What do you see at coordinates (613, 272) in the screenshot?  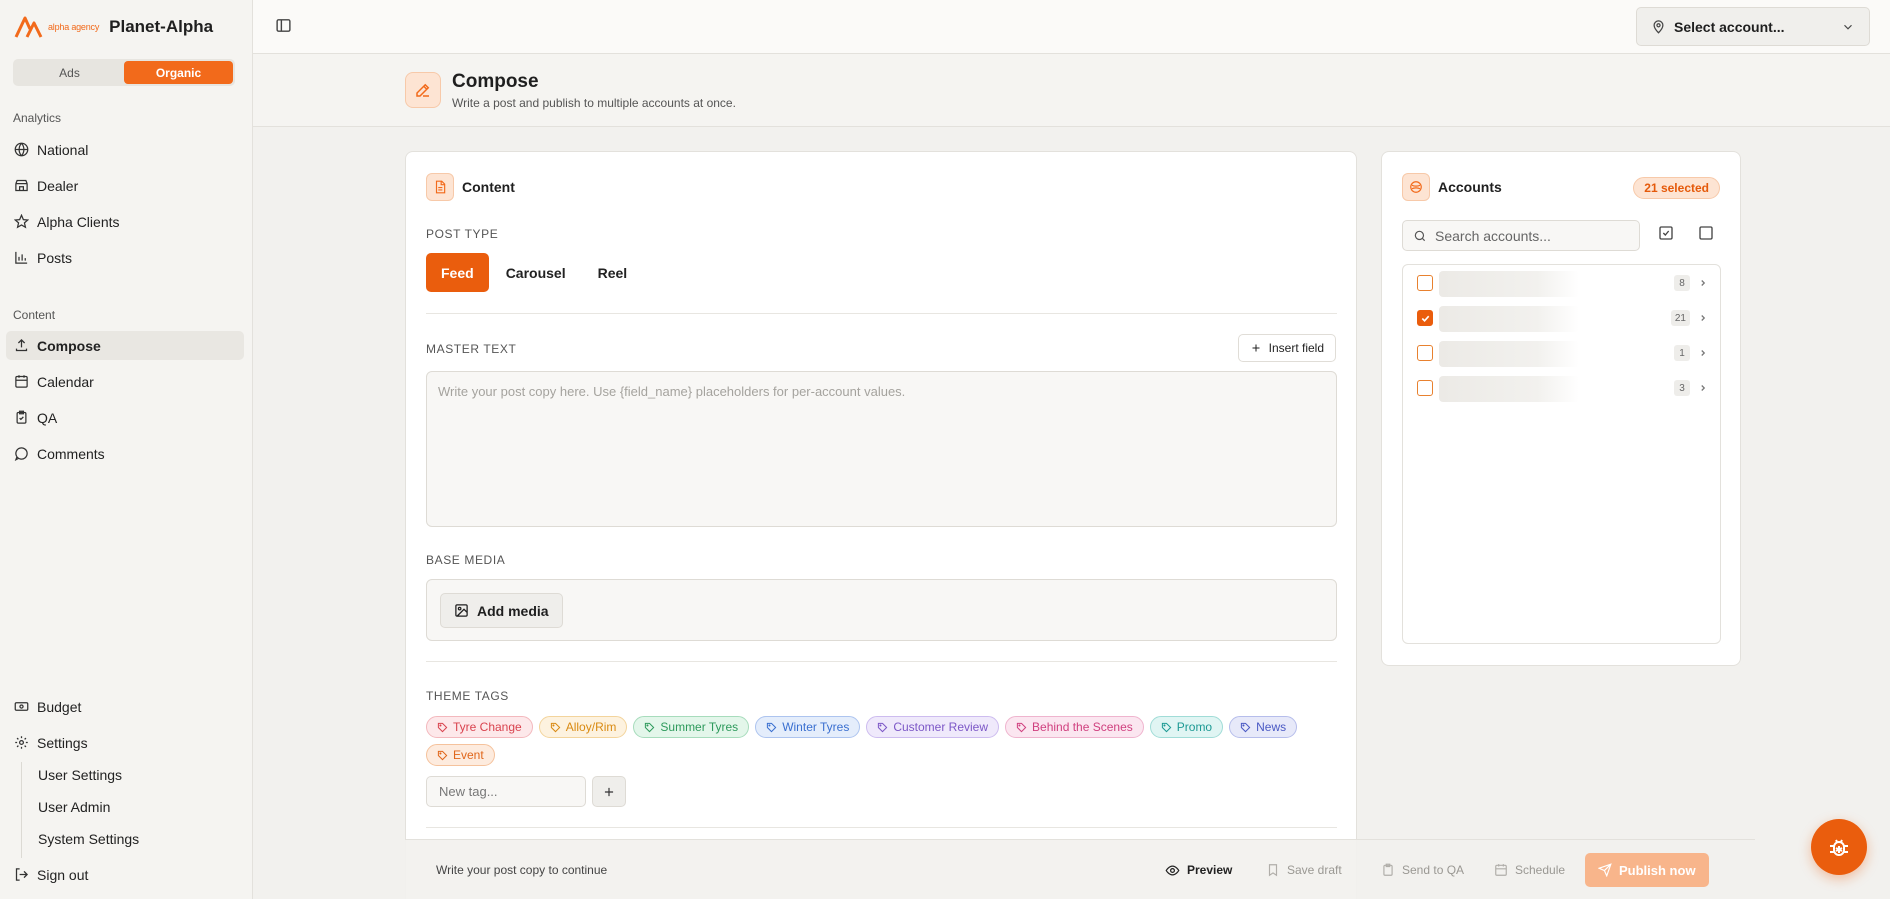 I see `post-type-reel: Reel` at bounding box center [613, 272].